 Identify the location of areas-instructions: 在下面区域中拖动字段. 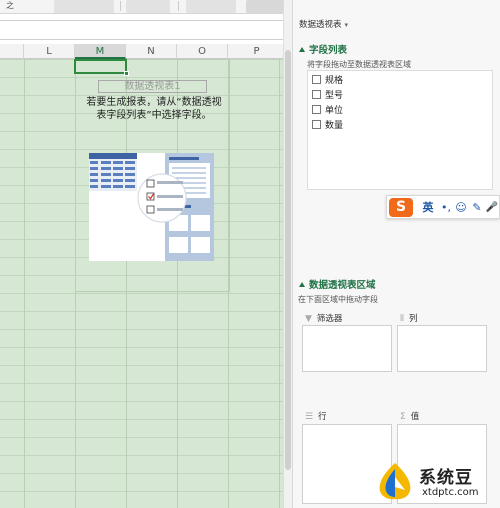
(338, 299).